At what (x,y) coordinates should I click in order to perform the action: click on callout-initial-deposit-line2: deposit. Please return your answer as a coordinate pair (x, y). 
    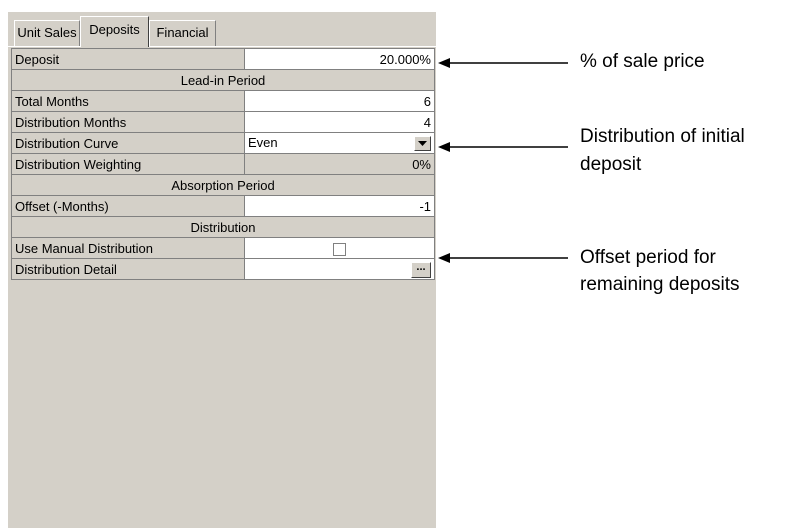
    Looking at the image, I should click on (611, 164).